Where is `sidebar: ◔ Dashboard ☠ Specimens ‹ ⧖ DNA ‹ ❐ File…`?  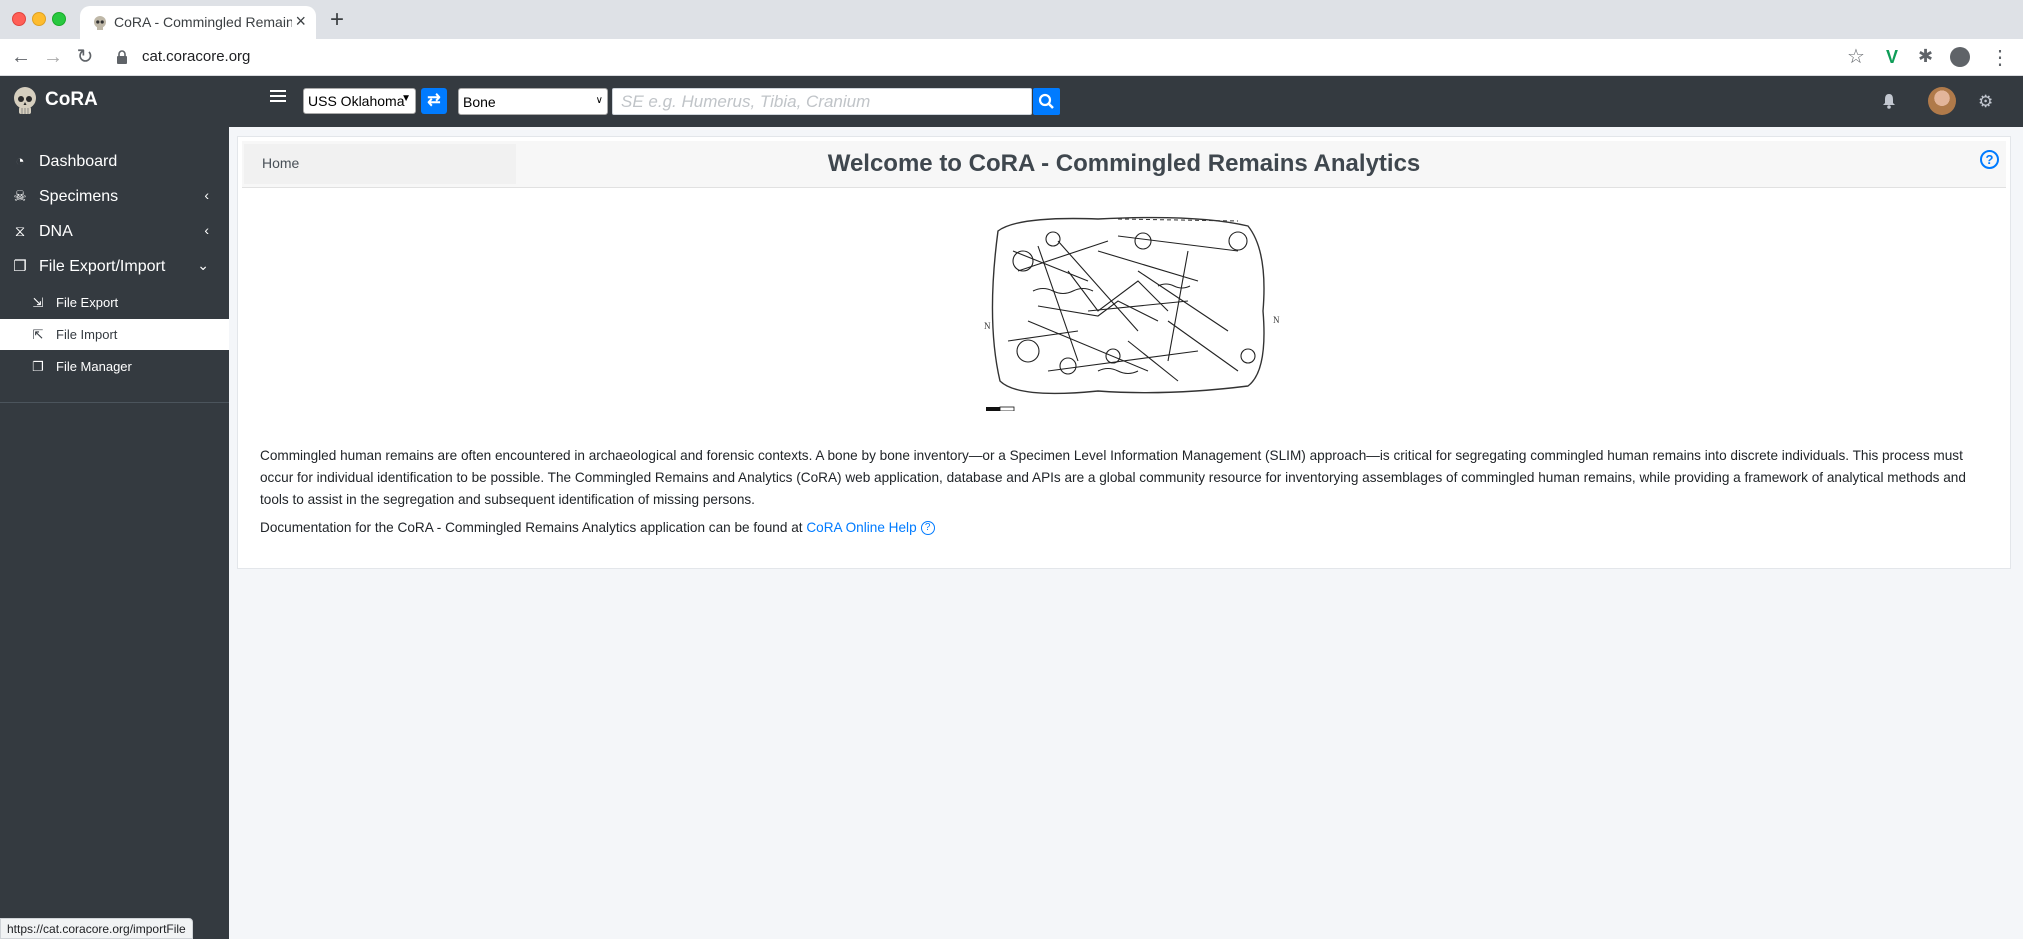 sidebar: ◔ Dashboard ☠ Specimens ‹ ⧖ DNA ‹ ❐ File… is located at coordinates (114, 533).